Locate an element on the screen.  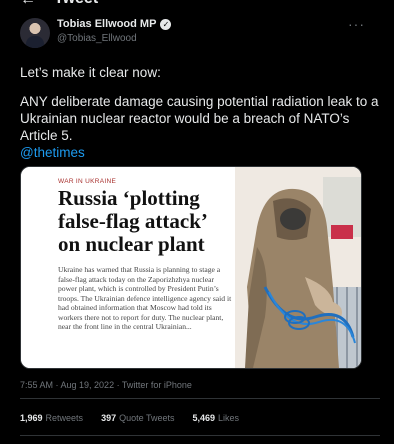
hazmat-worker-photo is located at coordinates (298, 267).